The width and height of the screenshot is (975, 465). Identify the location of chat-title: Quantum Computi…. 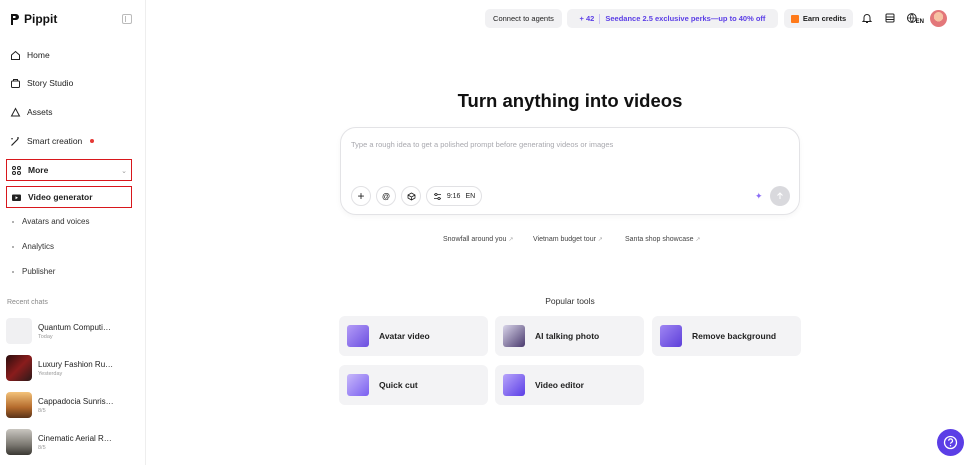
(74, 327).